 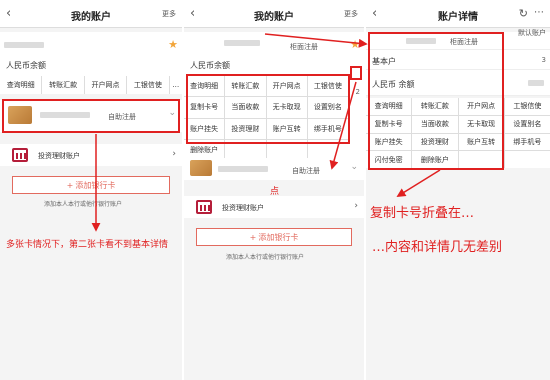 I want to click on arrow-detail-to-note, so click(x=418, y=183).